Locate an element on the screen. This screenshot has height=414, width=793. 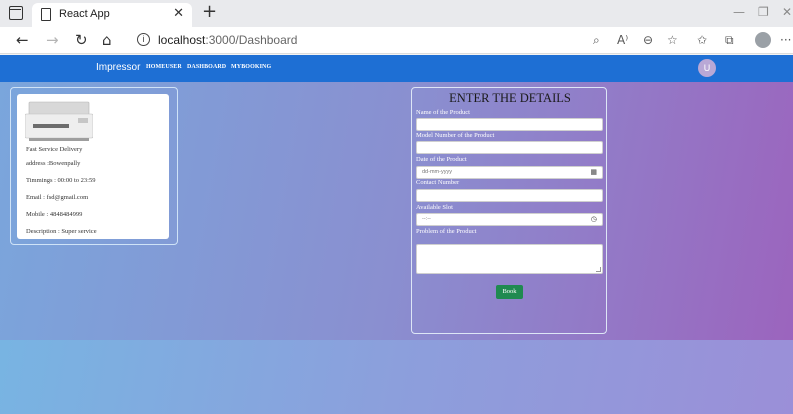
tab-title: React App is located at coordinates (84, 14).